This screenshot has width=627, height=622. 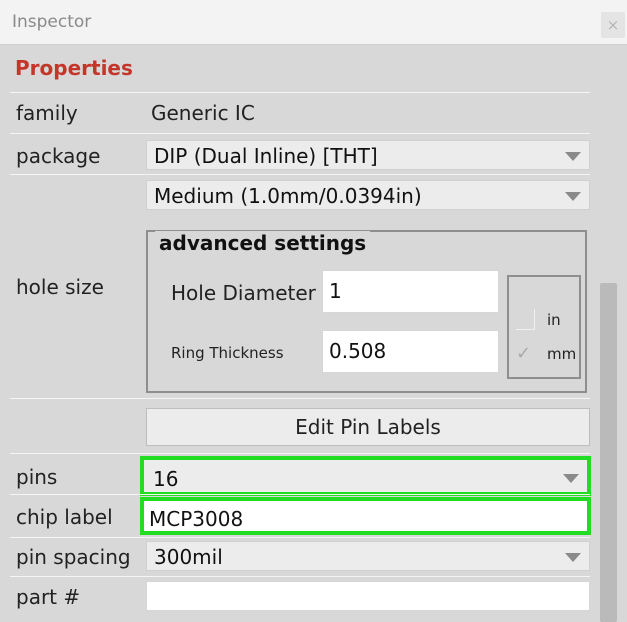 What do you see at coordinates (365, 516) in the screenshot?
I see `chip-label-input: MCP3008` at bounding box center [365, 516].